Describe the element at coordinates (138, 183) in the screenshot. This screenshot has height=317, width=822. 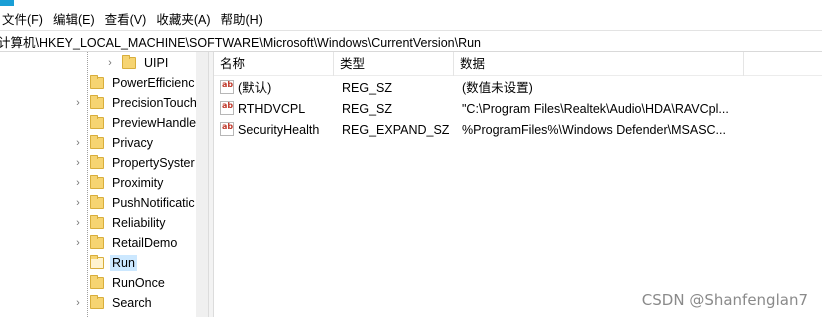
I see `tree-node-label: Proximity` at that location.